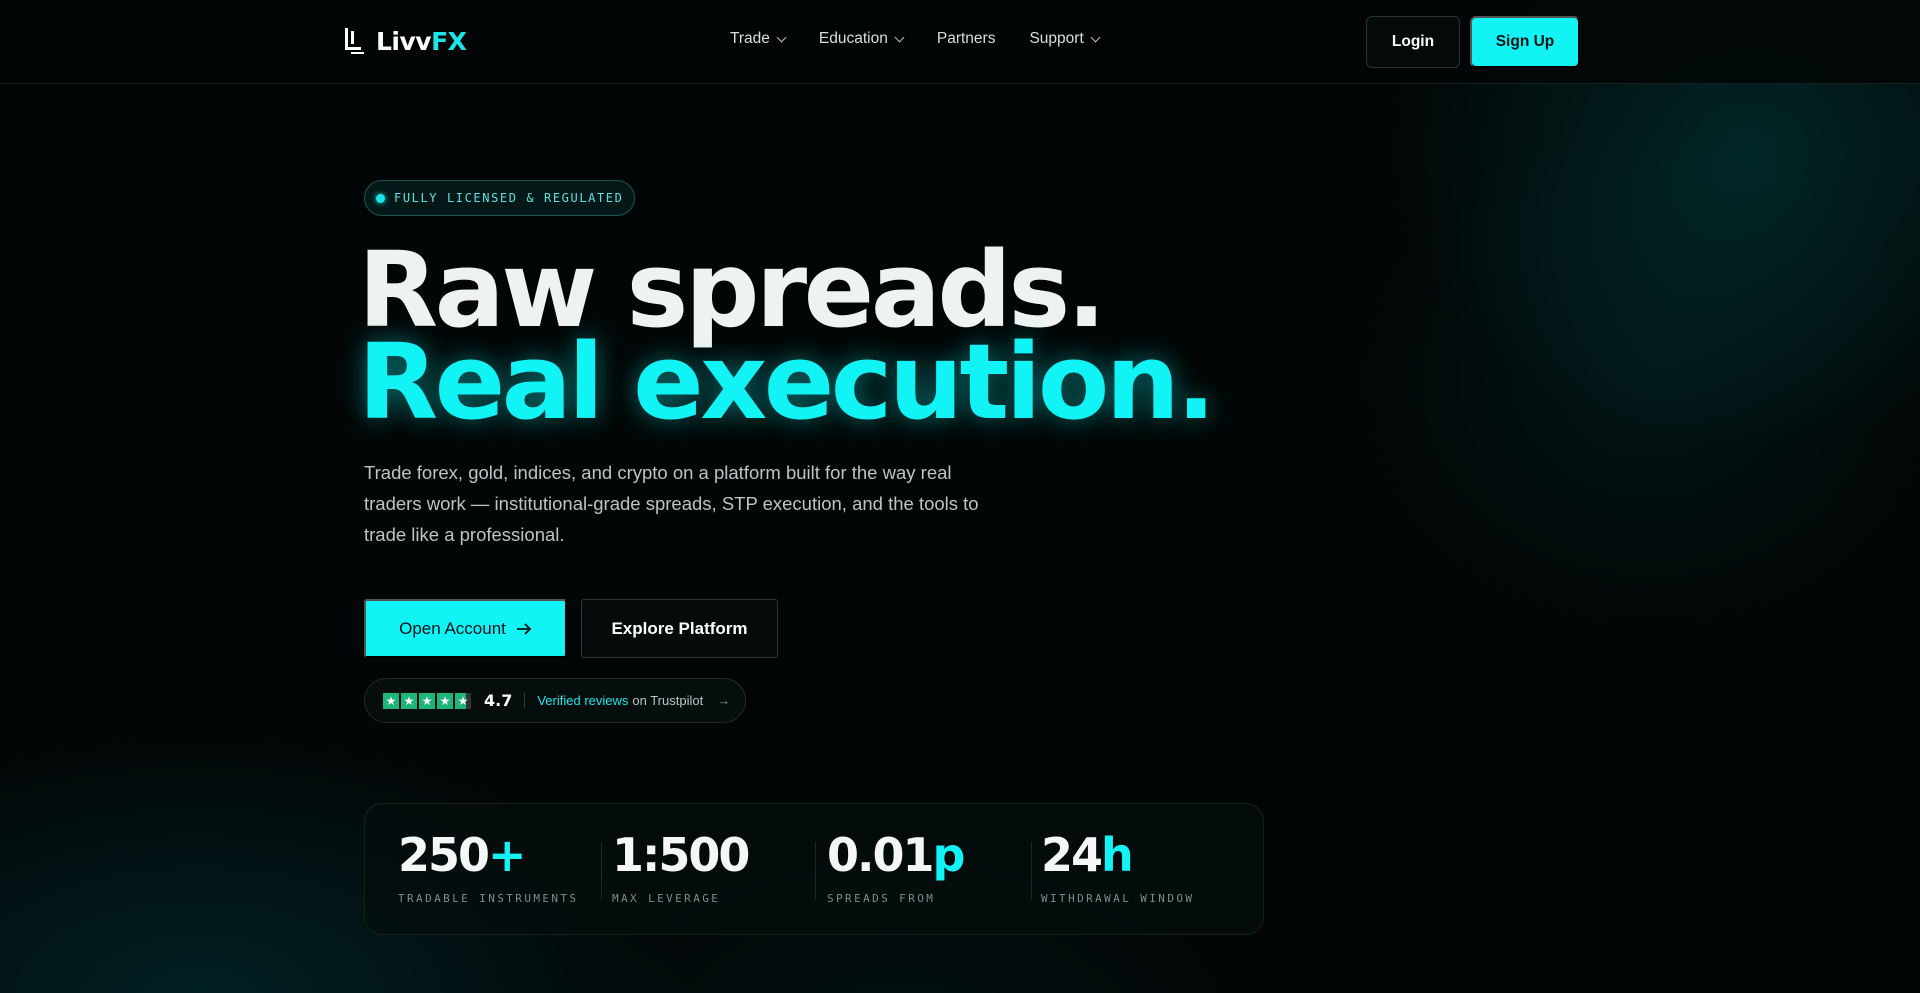  I want to click on license-badge-text: FULLY LICENSED & REGULATED, so click(509, 198).